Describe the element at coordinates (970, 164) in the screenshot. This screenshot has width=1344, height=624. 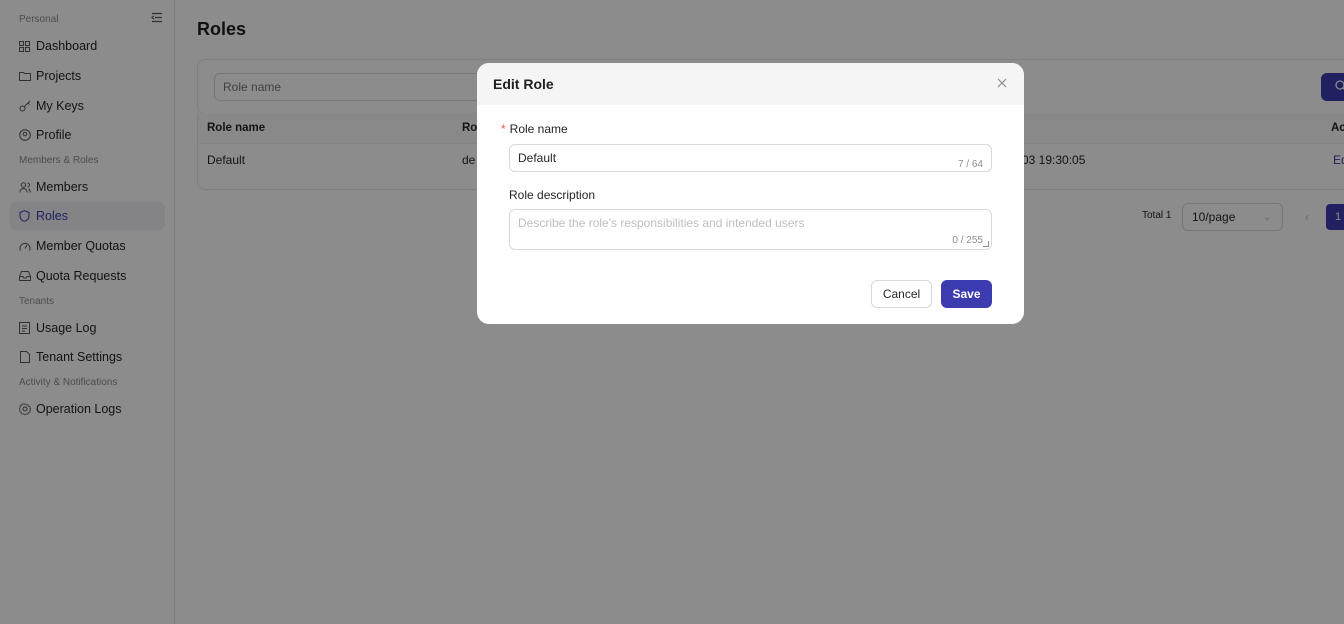
I see `role-name-counter: 7 / 64` at that location.